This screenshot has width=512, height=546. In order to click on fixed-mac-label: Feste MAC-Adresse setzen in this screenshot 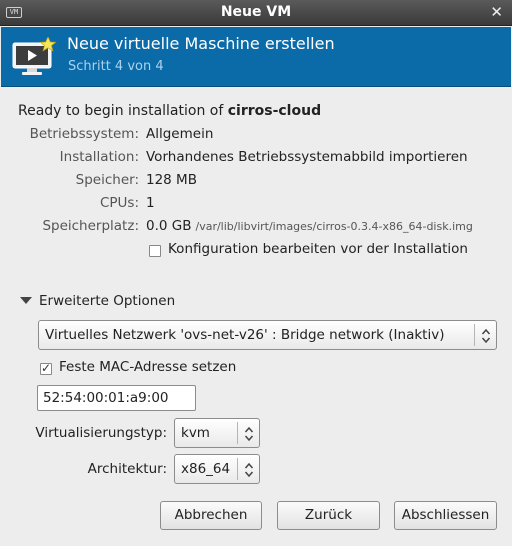, I will do `click(147, 367)`.